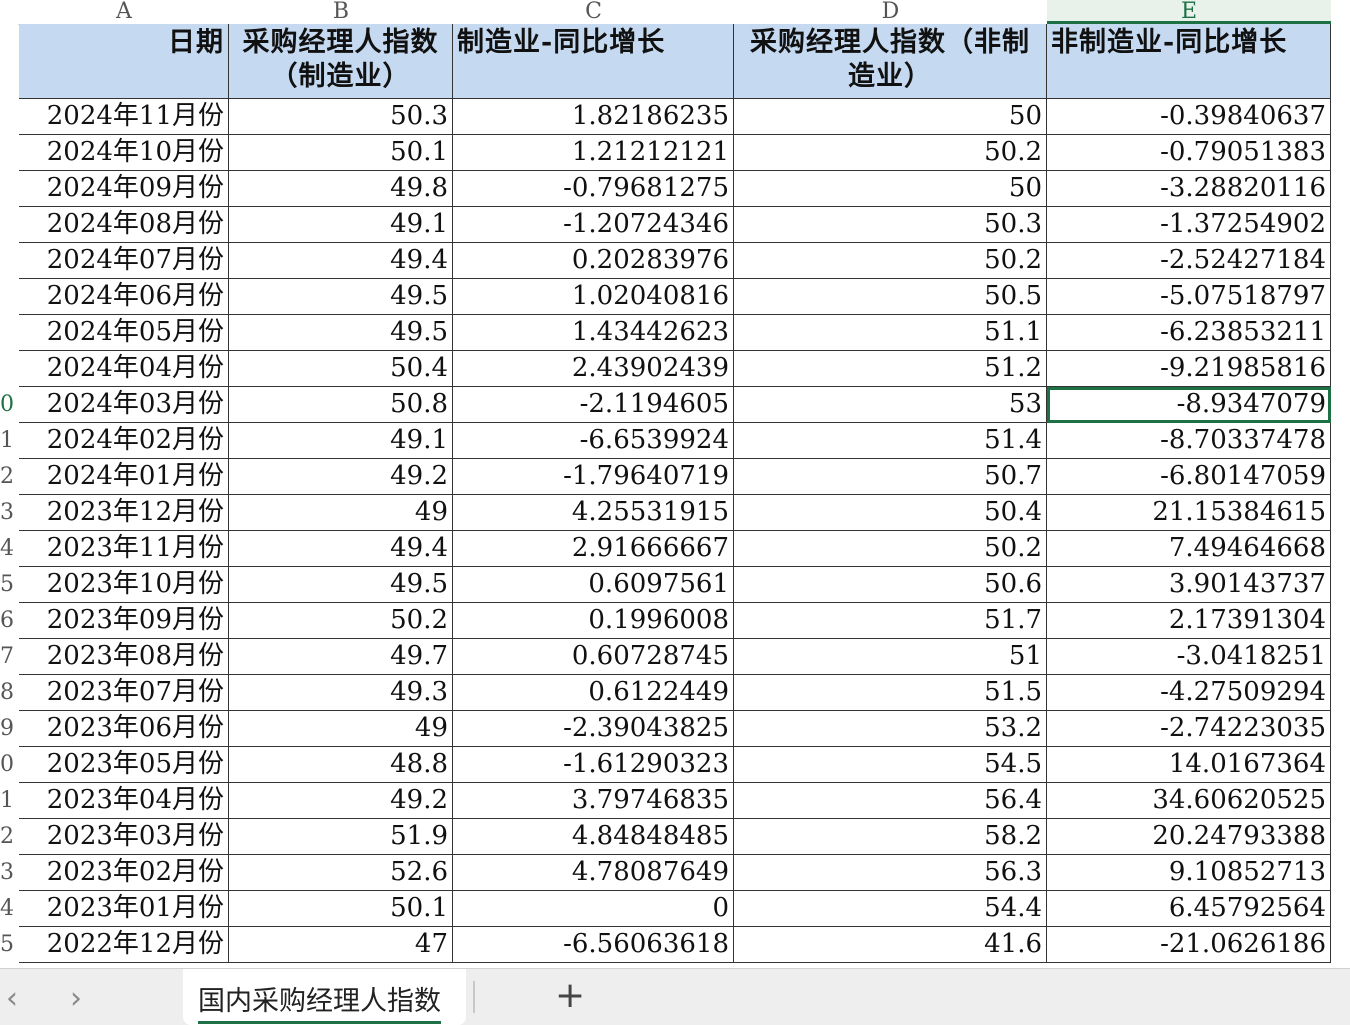 This screenshot has width=1350, height=1025. I want to click on table-cell: 3.79746835, so click(593, 801).